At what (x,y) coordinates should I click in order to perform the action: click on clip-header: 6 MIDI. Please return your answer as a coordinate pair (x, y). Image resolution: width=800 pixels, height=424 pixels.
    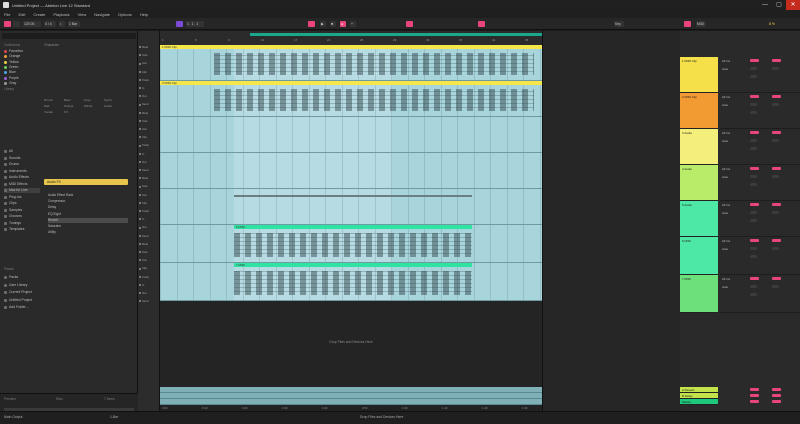
    Looking at the image, I should click on (353, 227).